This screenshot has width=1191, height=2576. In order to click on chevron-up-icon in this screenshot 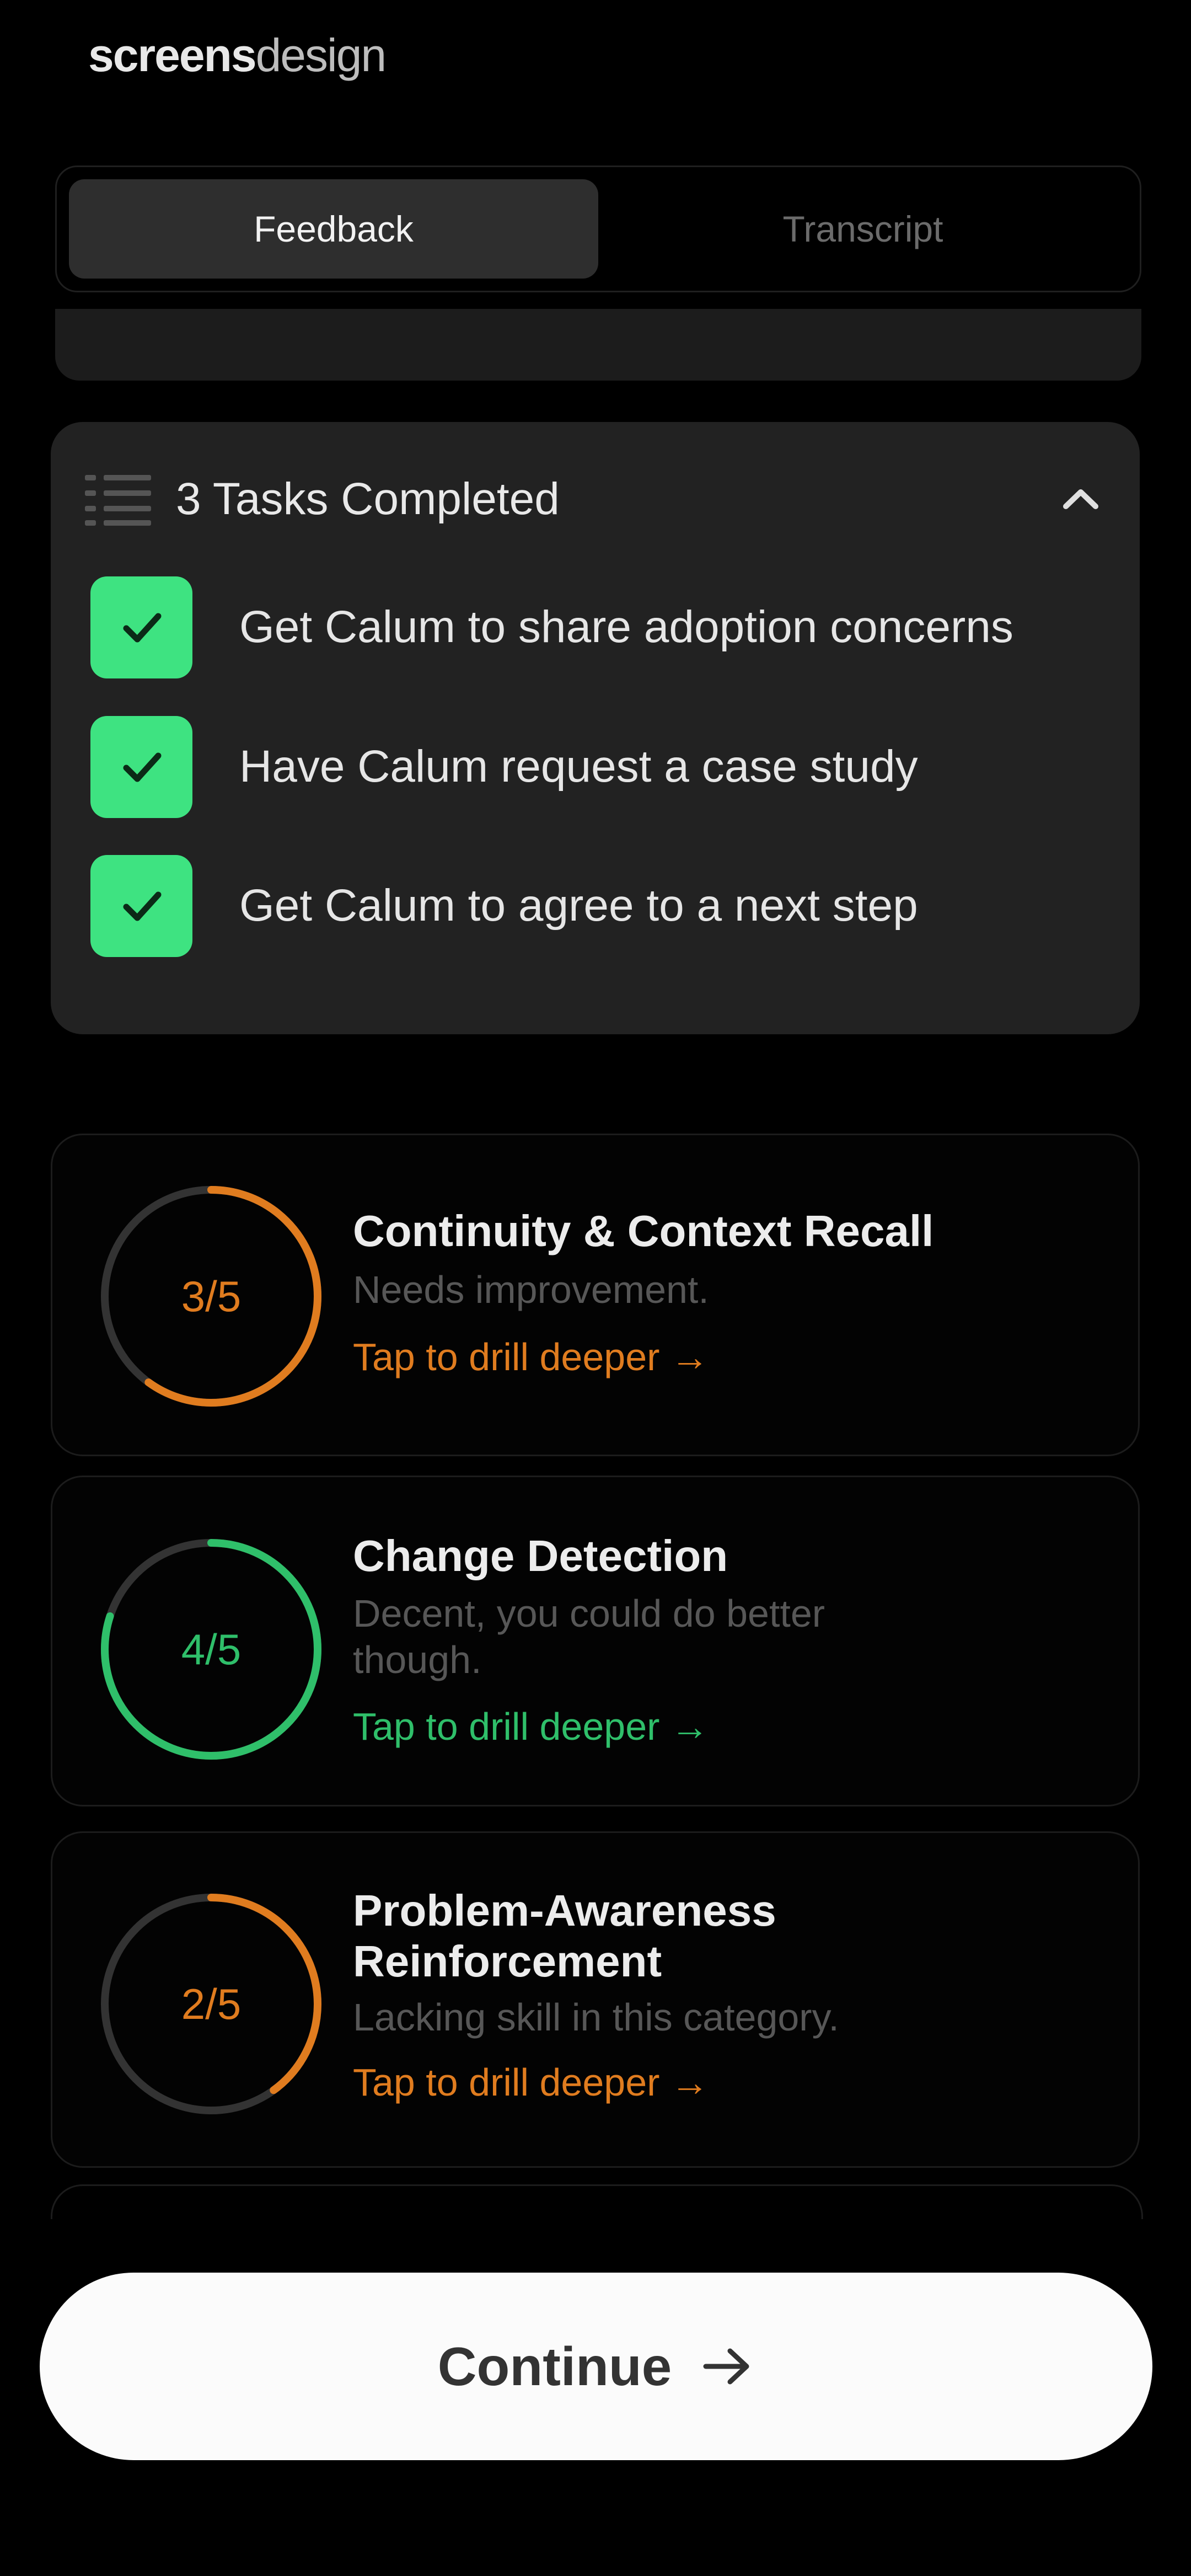, I will do `click(1081, 499)`.